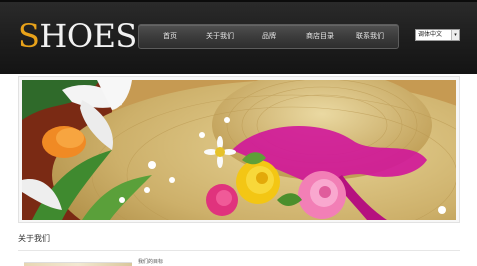  I want to click on main-nav: 首页 关于我们 品牌 商店目录 联系我们, so click(268, 36).